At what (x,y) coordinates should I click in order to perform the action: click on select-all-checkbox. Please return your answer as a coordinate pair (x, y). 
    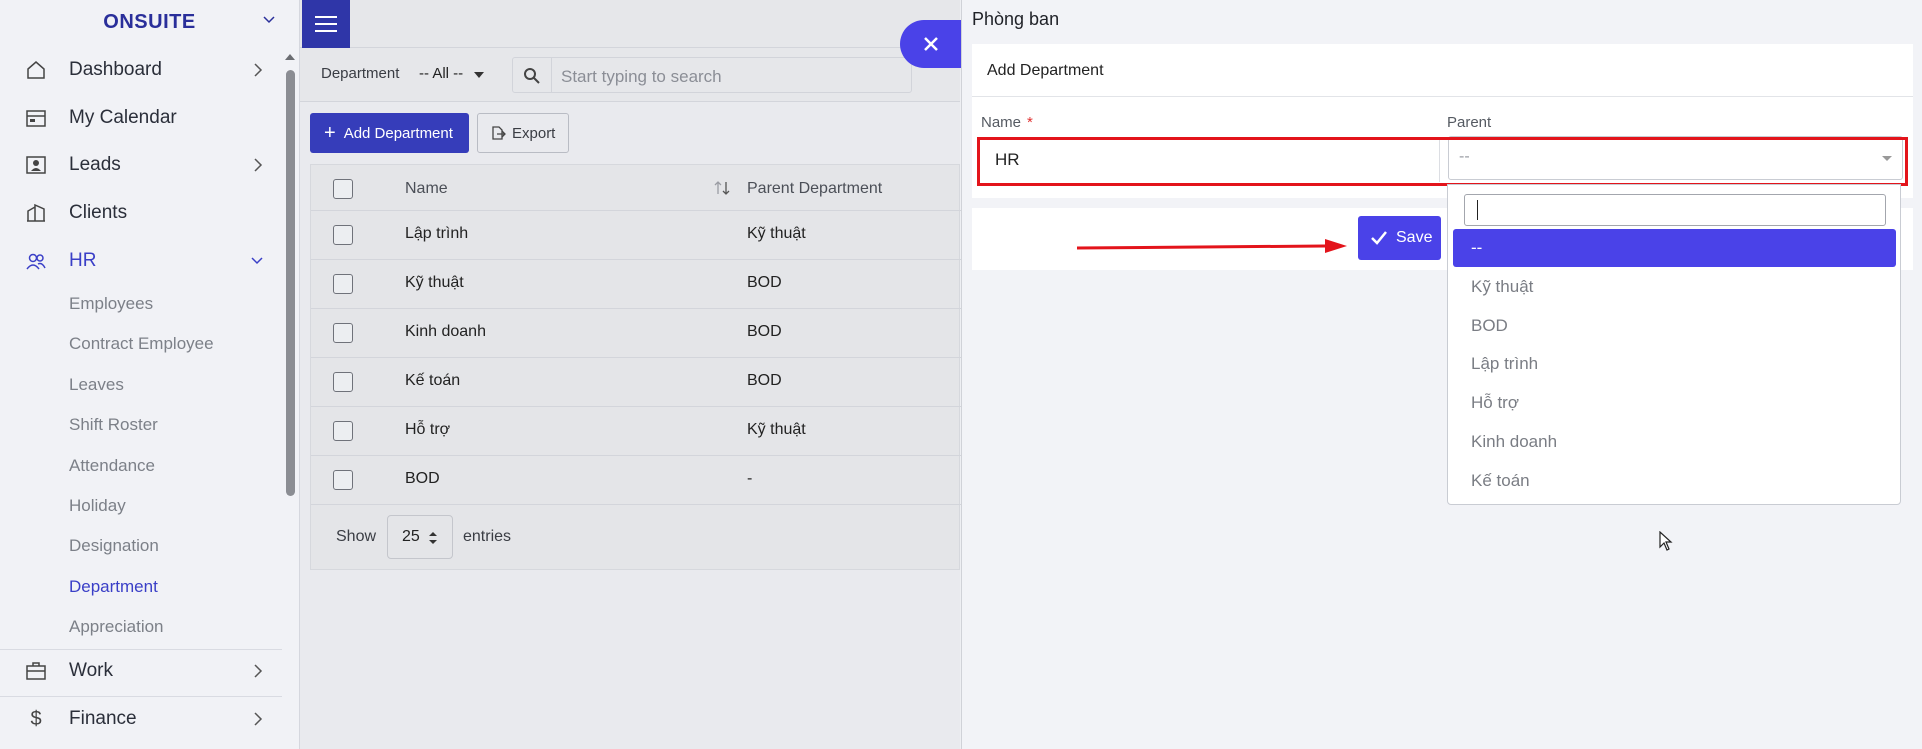
    Looking at the image, I should click on (343, 189).